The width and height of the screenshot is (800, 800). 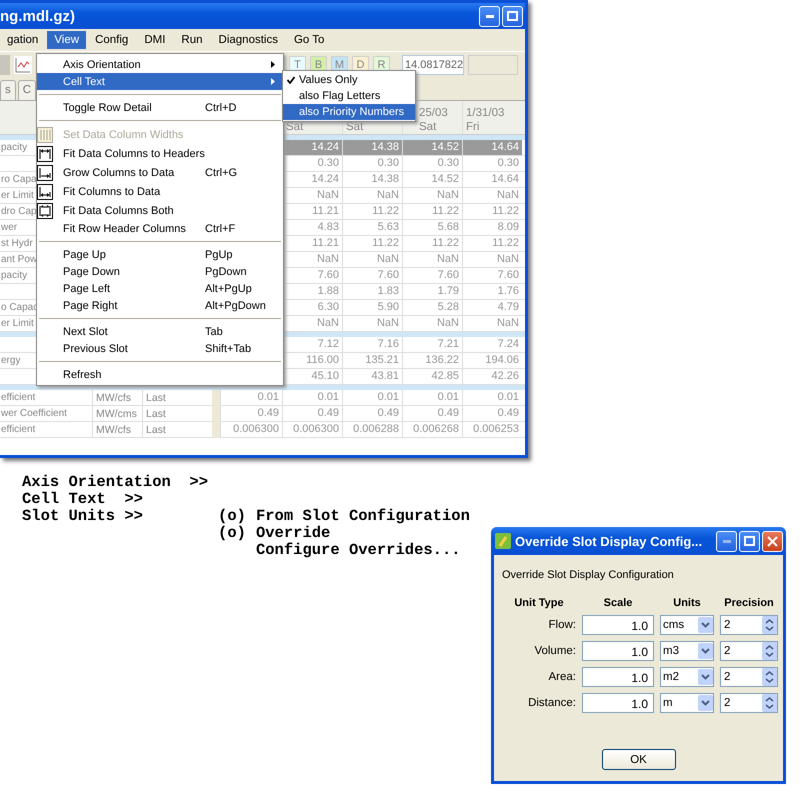 I want to click on menu-item: gation, so click(x=23, y=40).